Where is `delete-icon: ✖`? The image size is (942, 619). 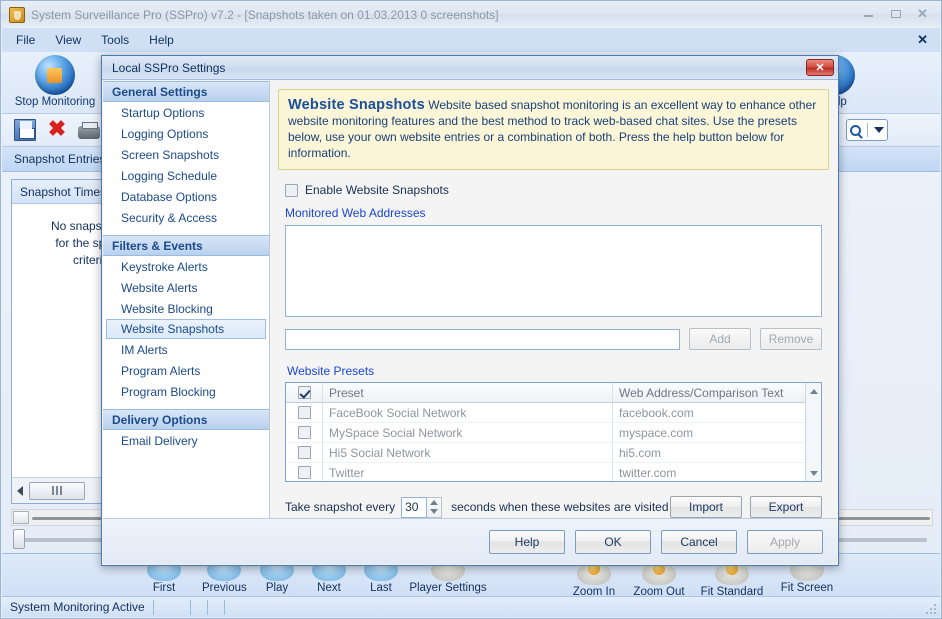 delete-icon: ✖ is located at coordinates (57, 129).